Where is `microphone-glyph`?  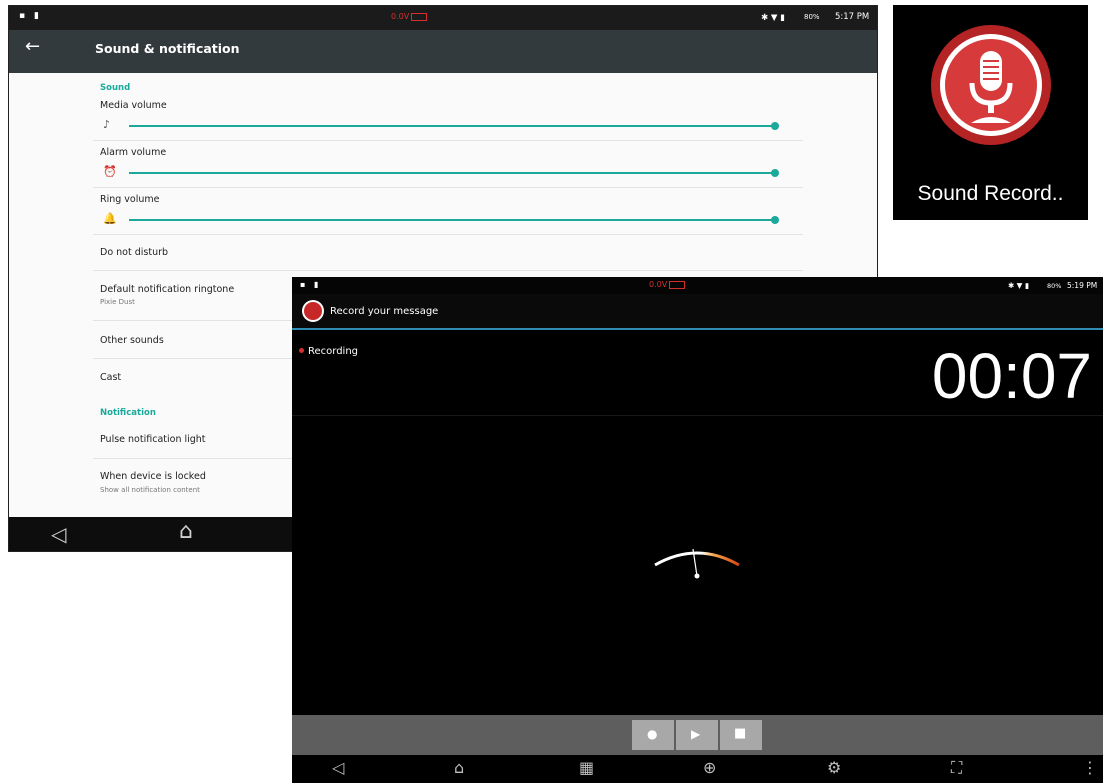
microphone-glyph is located at coordinates (991, 87).